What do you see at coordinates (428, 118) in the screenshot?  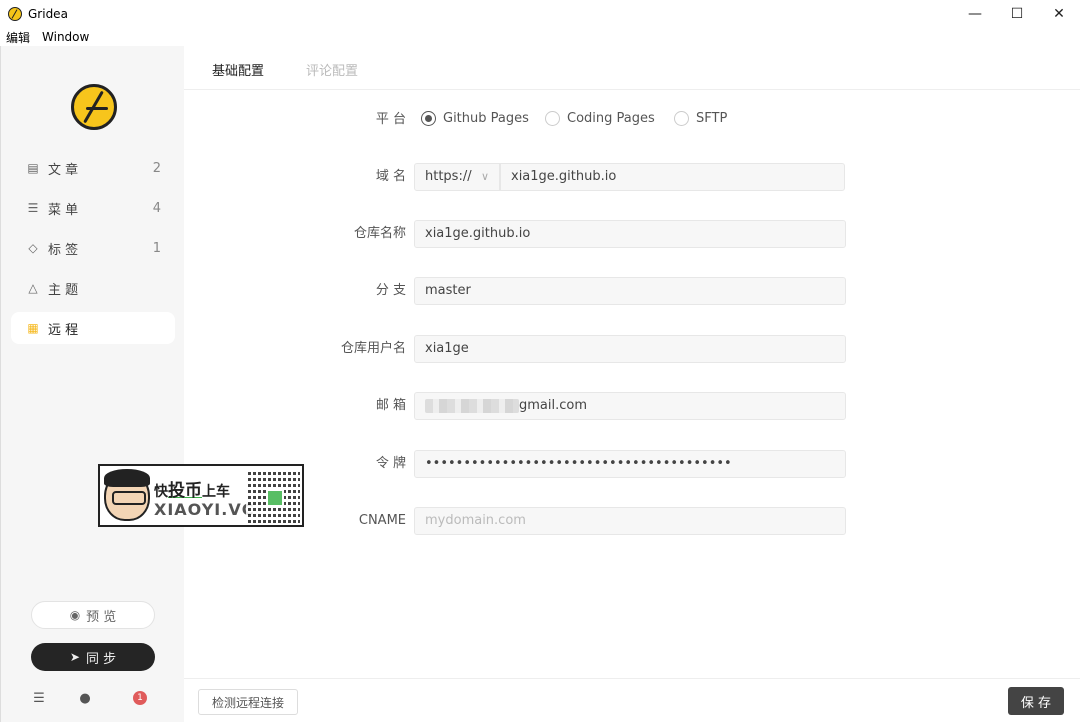 I see `radio-selected-icon` at bounding box center [428, 118].